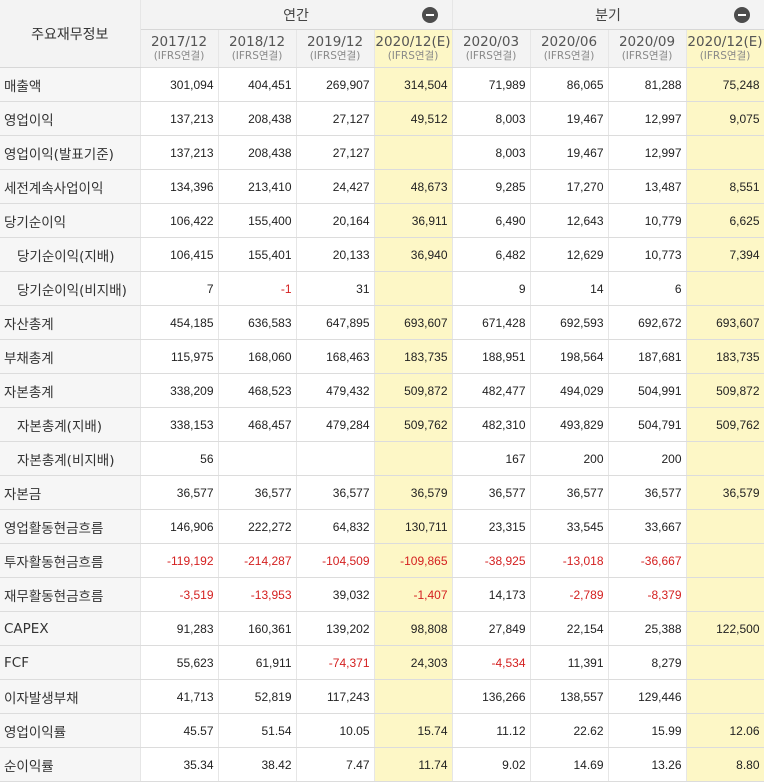 Image resolution: width=764 pixels, height=782 pixels. What do you see at coordinates (335, 526) in the screenshot?
I see `value-cell: 64,832` at bounding box center [335, 526].